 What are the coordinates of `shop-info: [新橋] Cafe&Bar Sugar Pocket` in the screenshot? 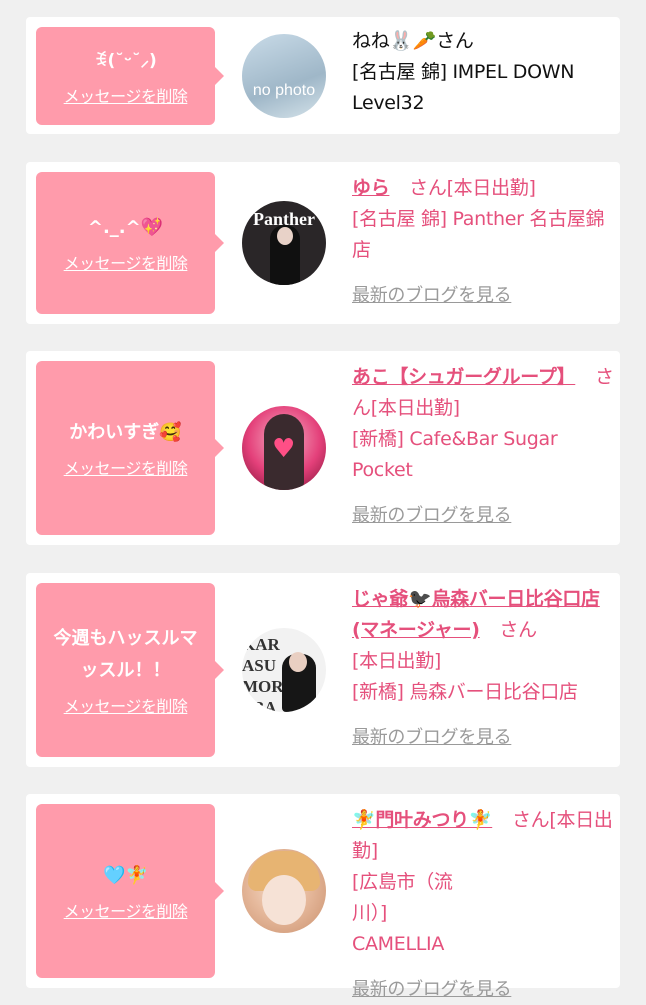 It's located at (455, 454).